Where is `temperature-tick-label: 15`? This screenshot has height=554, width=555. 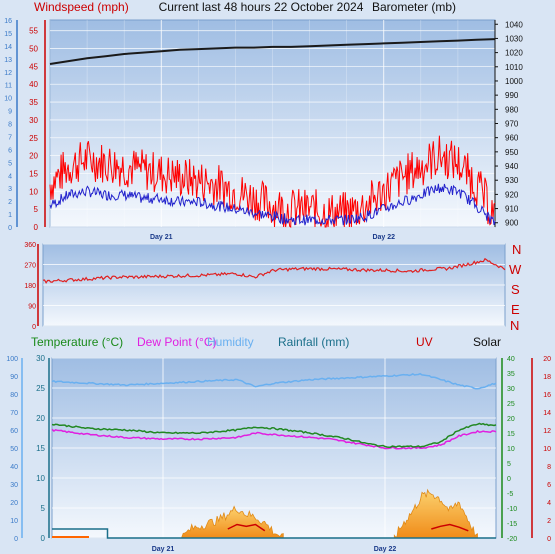 temperature-tick-label: 15 is located at coordinates (511, 434).